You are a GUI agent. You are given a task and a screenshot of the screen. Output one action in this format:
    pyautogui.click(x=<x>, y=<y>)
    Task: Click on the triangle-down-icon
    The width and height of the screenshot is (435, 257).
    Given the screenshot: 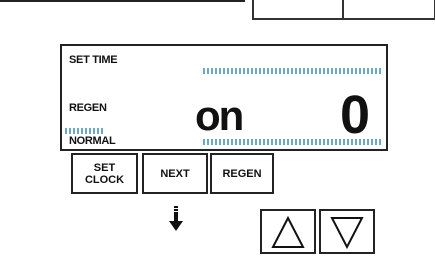 What is the action you would take?
    pyautogui.click(x=347, y=233)
    